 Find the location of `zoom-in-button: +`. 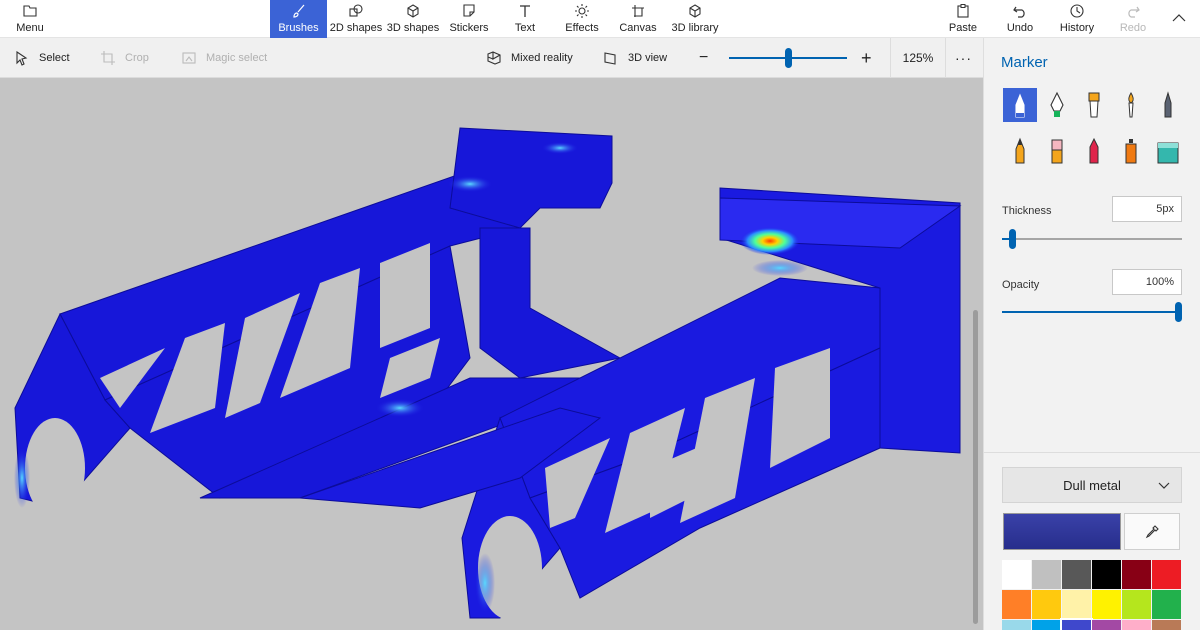

zoom-in-button: + is located at coordinates (866, 58).